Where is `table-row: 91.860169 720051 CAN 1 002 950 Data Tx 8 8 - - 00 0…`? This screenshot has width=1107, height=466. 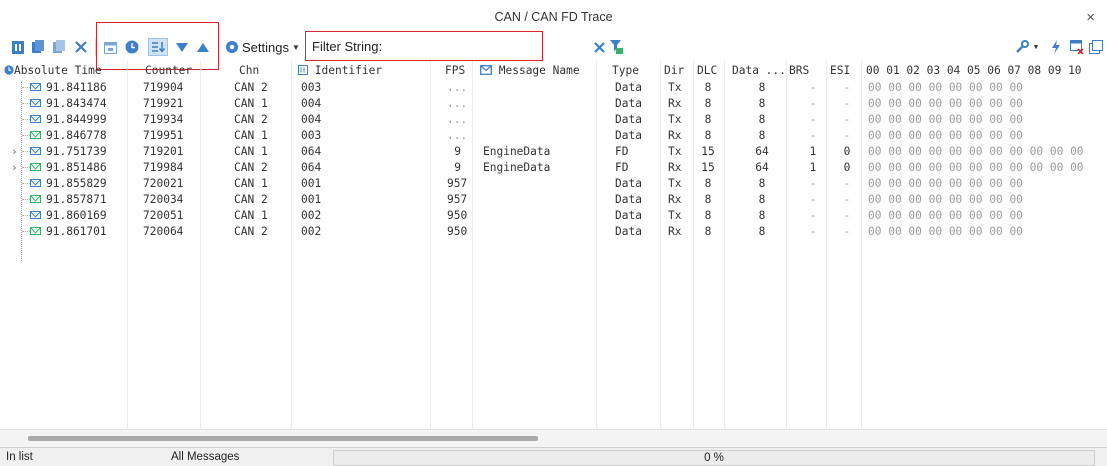
table-row: 91.860169 720051 CAN 1 002 950 Data Tx 8 8 - - 00 0… is located at coordinates (553, 215).